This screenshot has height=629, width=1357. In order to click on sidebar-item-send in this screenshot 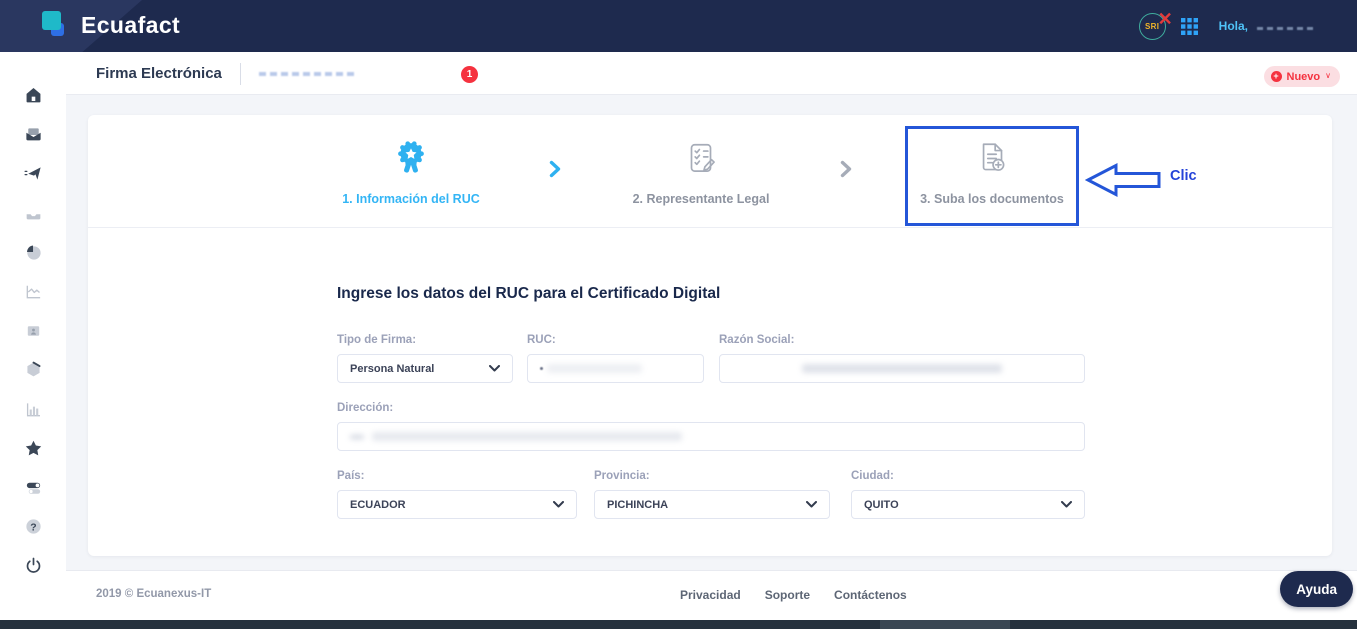, I will do `click(33, 173)`.